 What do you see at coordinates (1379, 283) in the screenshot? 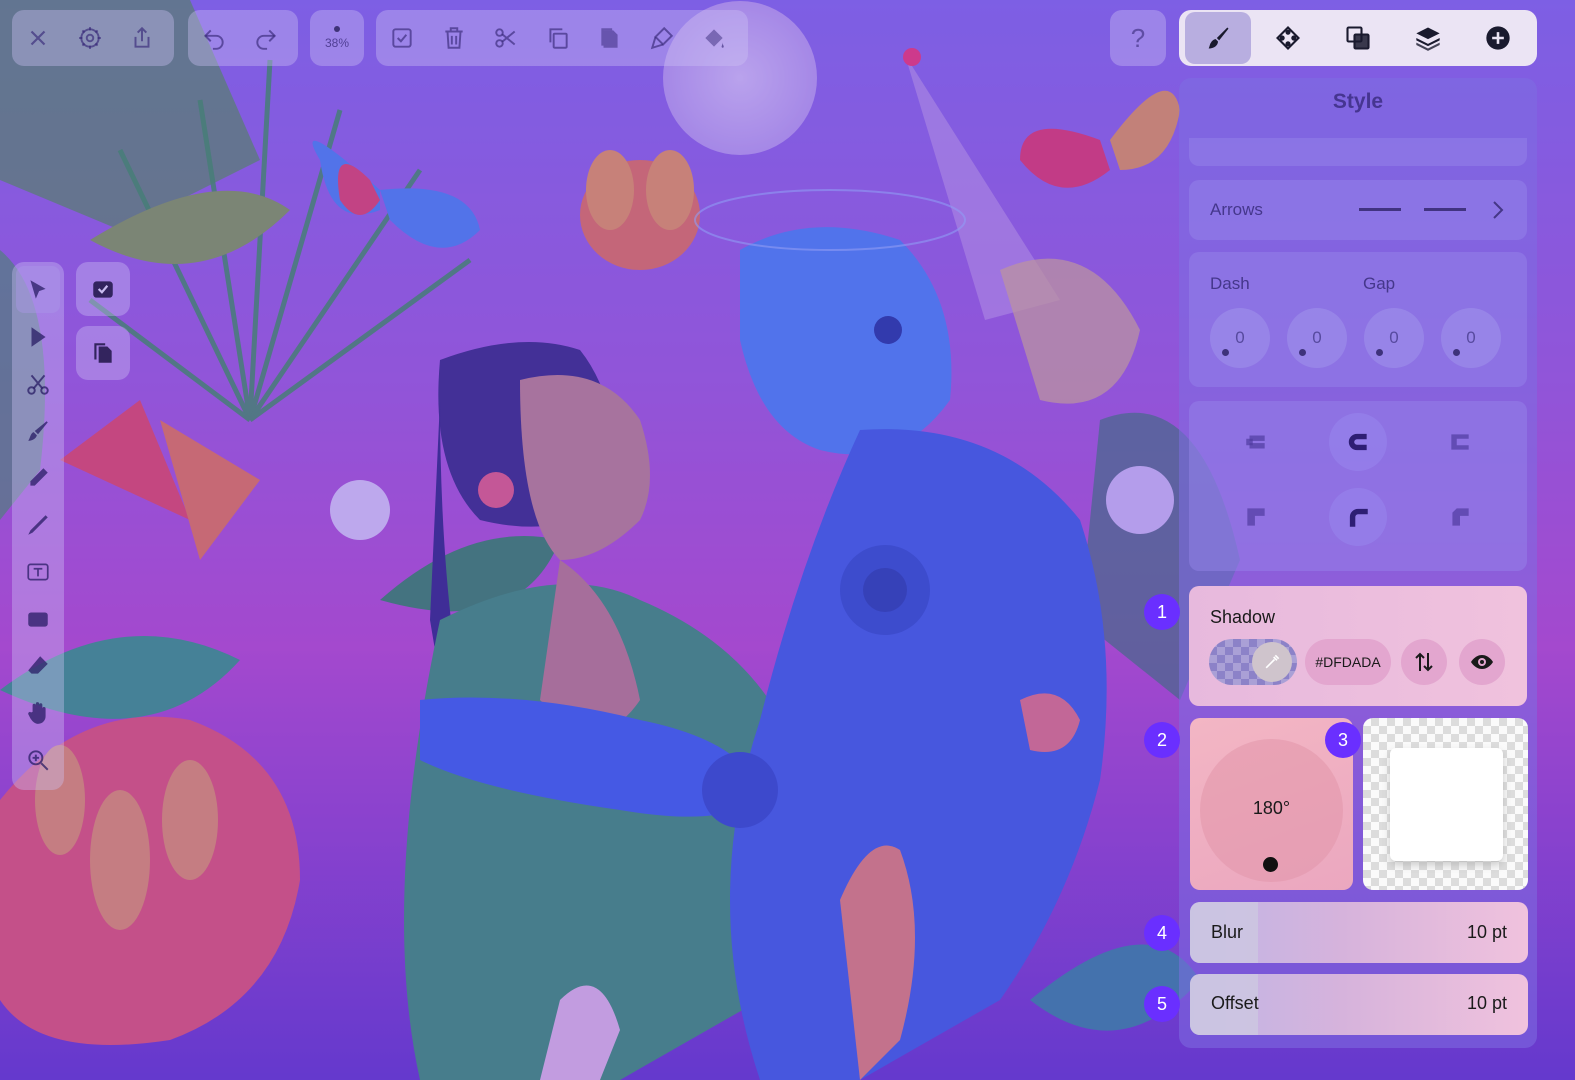
I see `gap-label: Gap` at bounding box center [1379, 283].